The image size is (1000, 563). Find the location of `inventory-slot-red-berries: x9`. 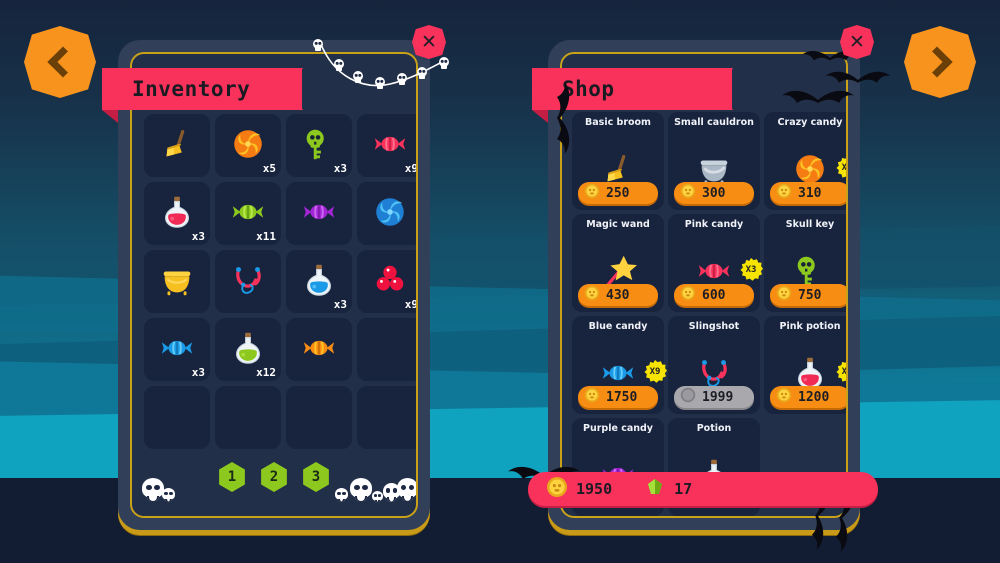

inventory-slot-red-berries: x9 is located at coordinates (387, 281).